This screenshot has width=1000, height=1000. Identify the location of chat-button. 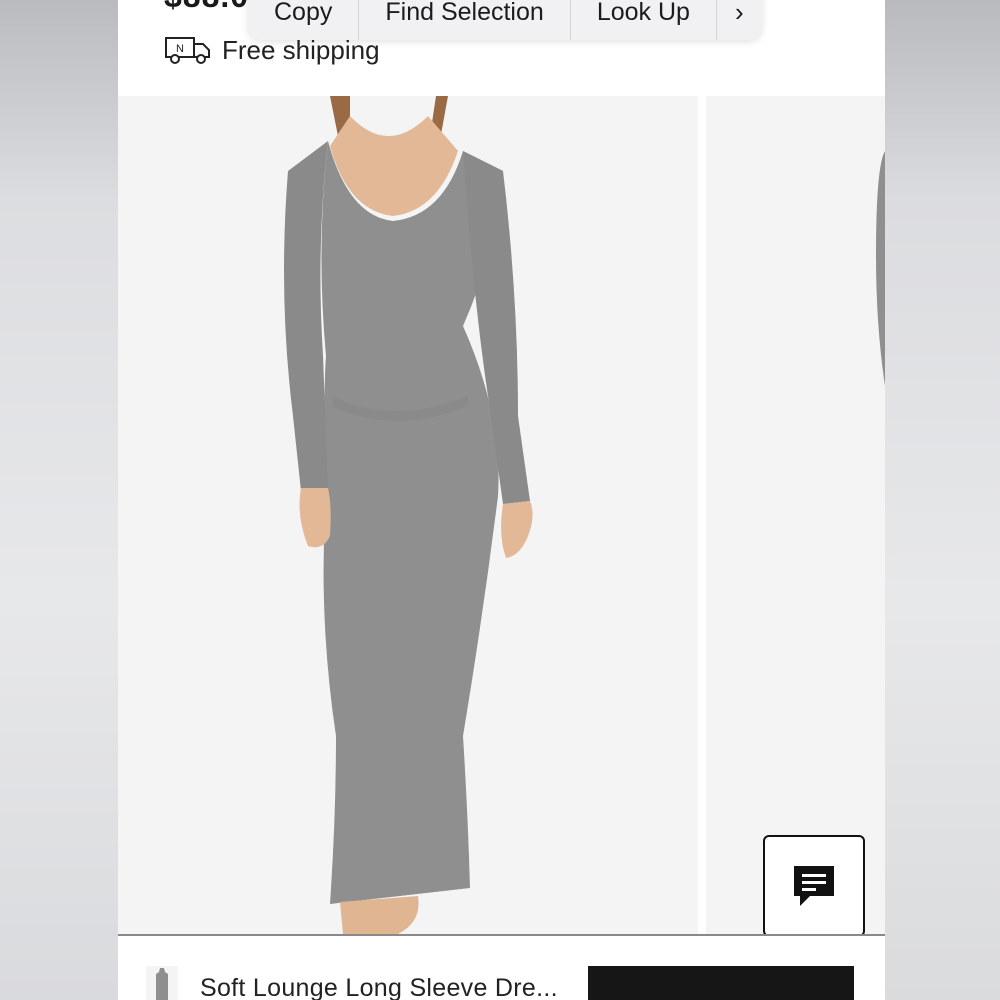
(814, 886).